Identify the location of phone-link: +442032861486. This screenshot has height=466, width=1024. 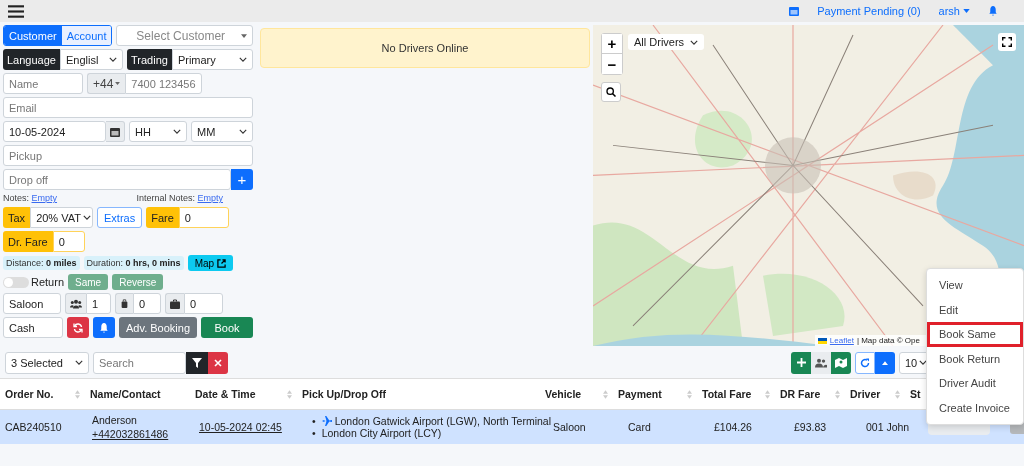
(130, 434).